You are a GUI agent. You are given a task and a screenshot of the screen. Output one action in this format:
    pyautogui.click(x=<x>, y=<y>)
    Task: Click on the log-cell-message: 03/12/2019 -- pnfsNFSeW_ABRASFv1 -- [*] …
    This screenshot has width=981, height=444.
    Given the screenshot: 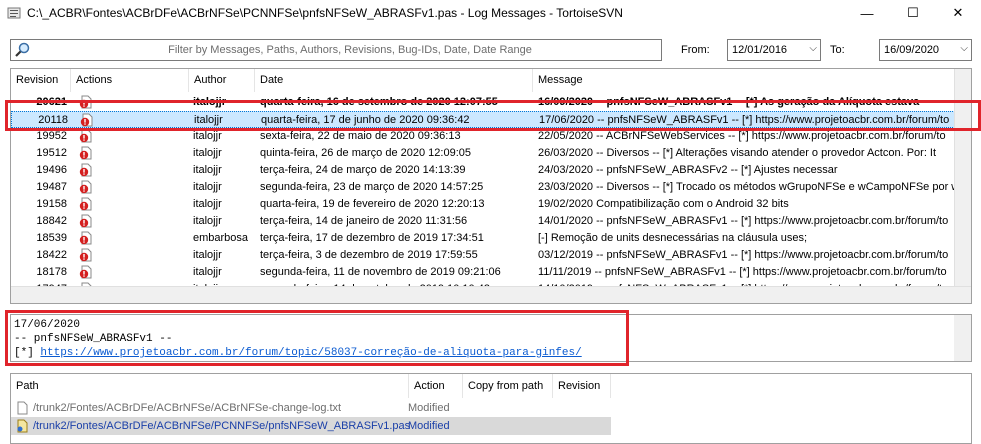 What is the action you would take?
    pyautogui.click(x=743, y=255)
    